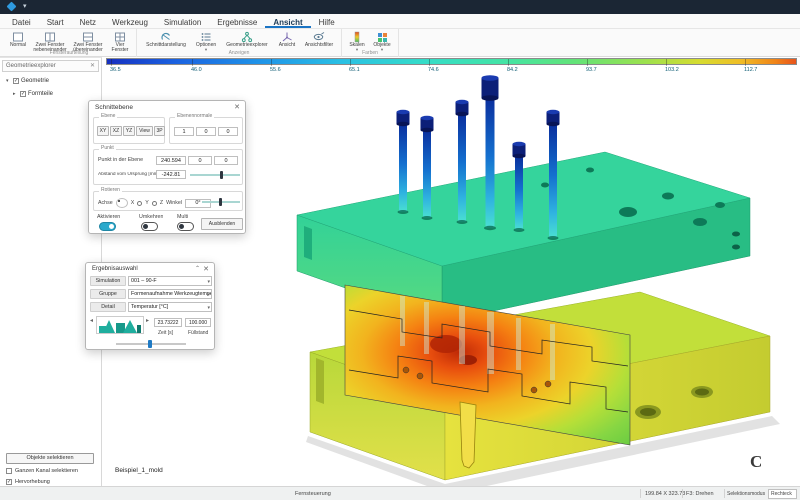  I want to click on time-slider, so click(151, 344).